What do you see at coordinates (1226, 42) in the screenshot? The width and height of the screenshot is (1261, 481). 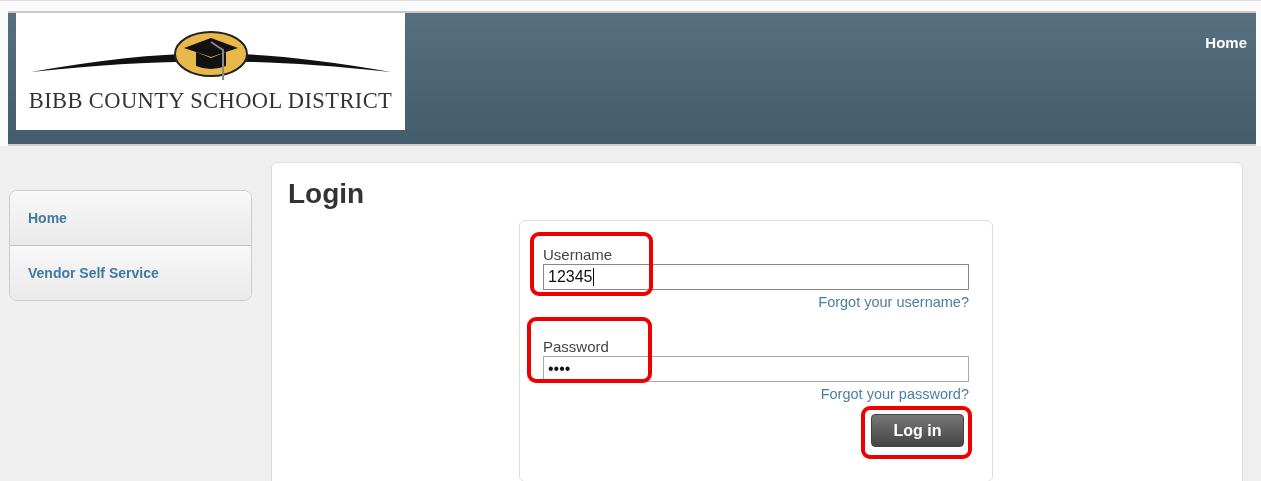 I see `nav-link: Home` at bounding box center [1226, 42].